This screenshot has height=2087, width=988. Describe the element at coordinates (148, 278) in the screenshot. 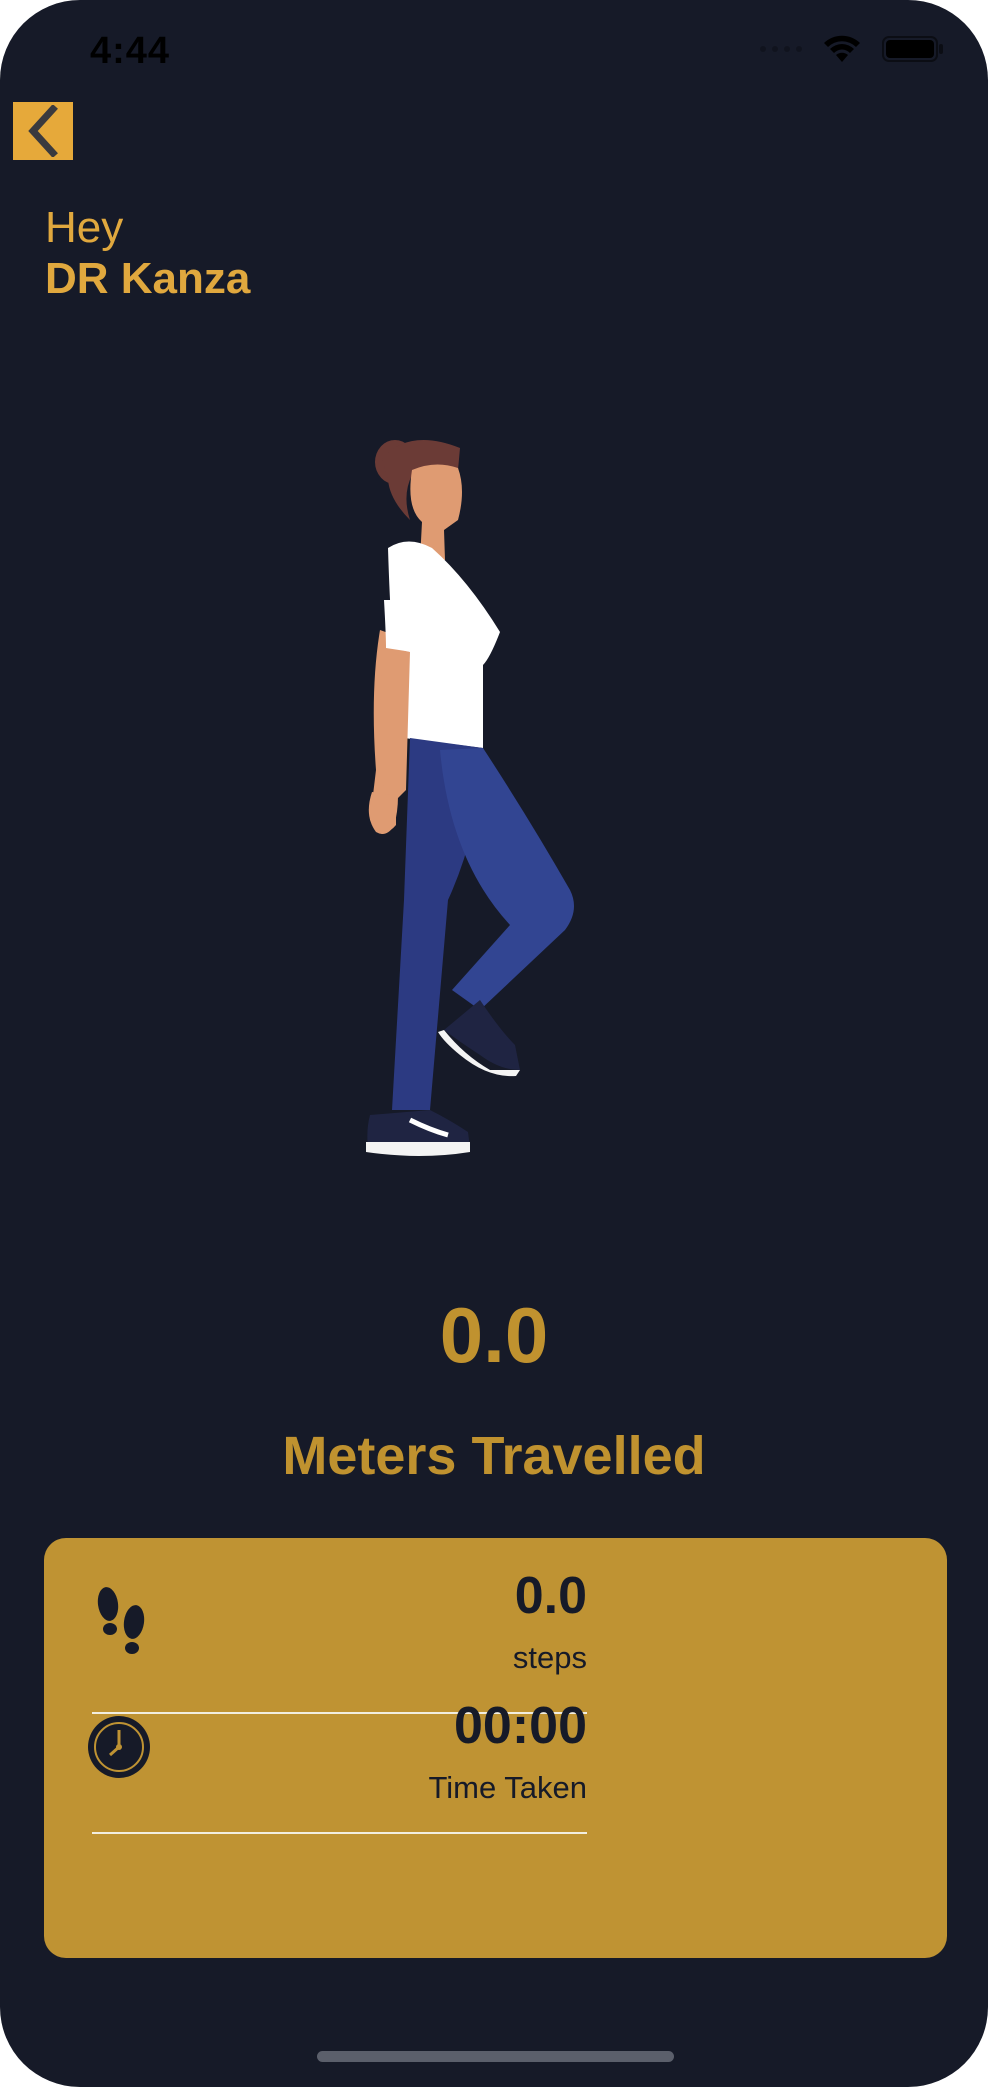

I see `user-name: DR Kanza` at that location.